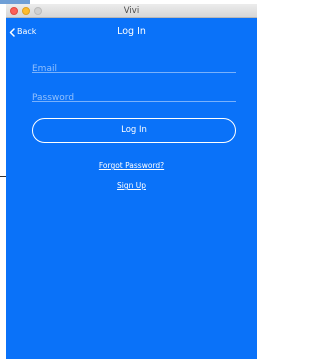 This screenshot has width=320, height=359. I want to click on page-title: Log In, so click(131, 31).